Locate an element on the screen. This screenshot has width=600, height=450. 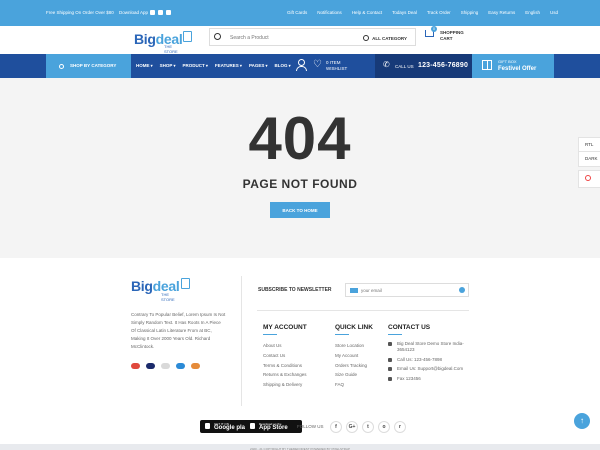
newsletter-email-input is located at coordinates (406, 290).